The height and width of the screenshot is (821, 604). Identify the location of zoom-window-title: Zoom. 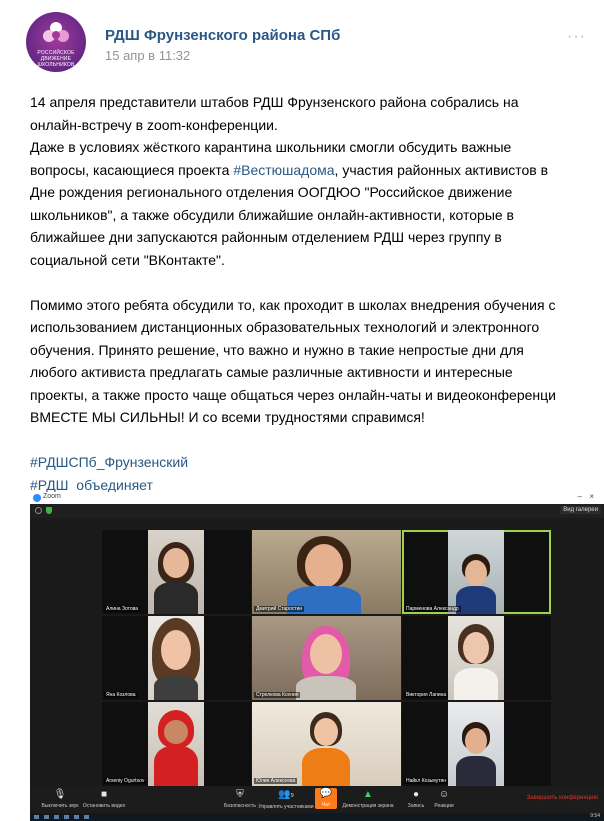
(52, 496).